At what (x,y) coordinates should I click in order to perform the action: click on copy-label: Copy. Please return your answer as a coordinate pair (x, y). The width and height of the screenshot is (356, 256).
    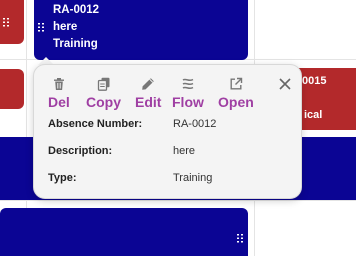
    Looking at the image, I should click on (103, 102).